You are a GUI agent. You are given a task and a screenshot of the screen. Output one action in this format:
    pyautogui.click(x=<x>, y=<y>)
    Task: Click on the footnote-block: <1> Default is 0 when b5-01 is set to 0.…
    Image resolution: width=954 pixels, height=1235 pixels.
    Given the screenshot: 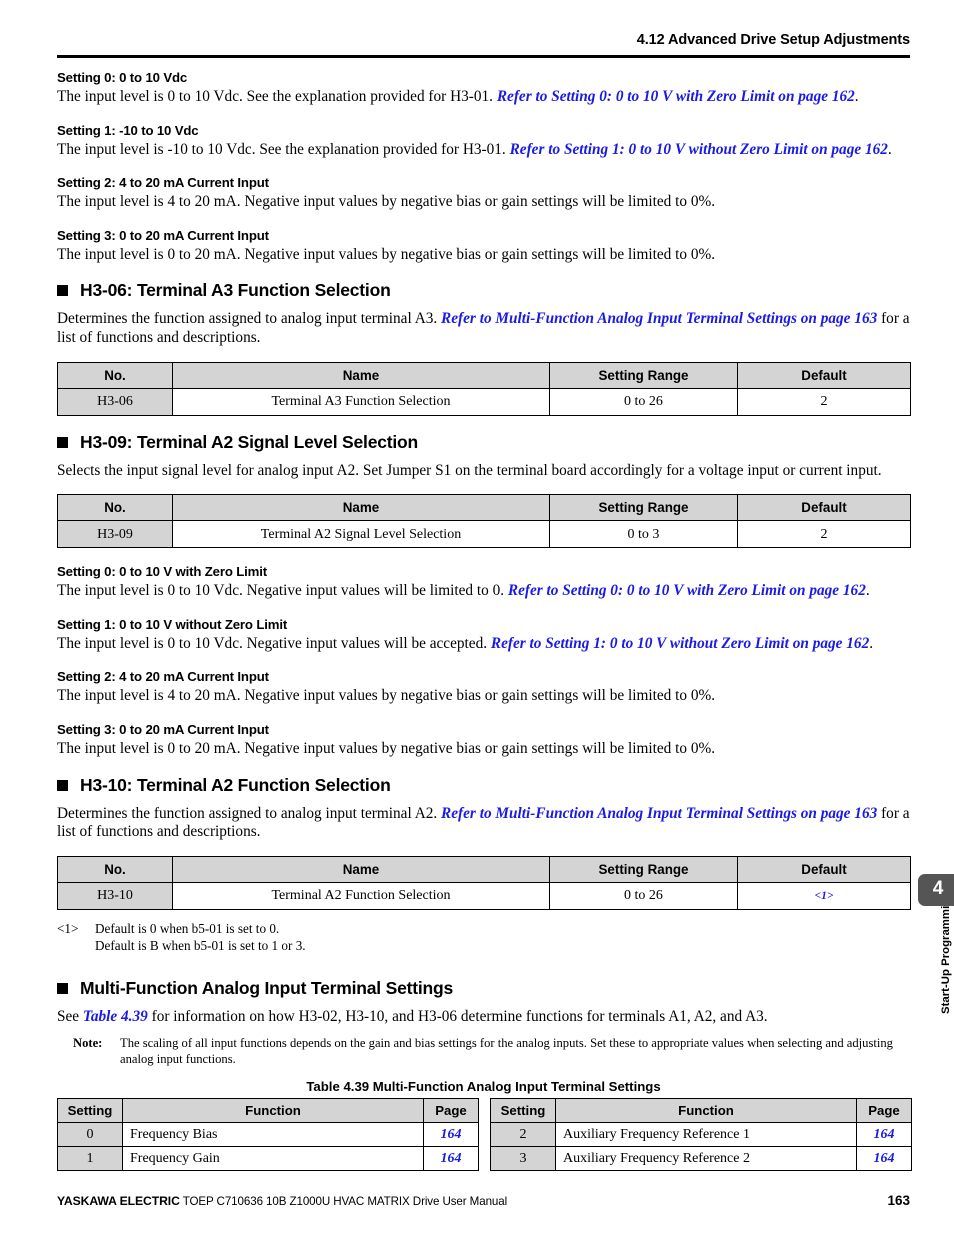 What is the action you would take?
    pyautogui.click(x=483, y=937)
    